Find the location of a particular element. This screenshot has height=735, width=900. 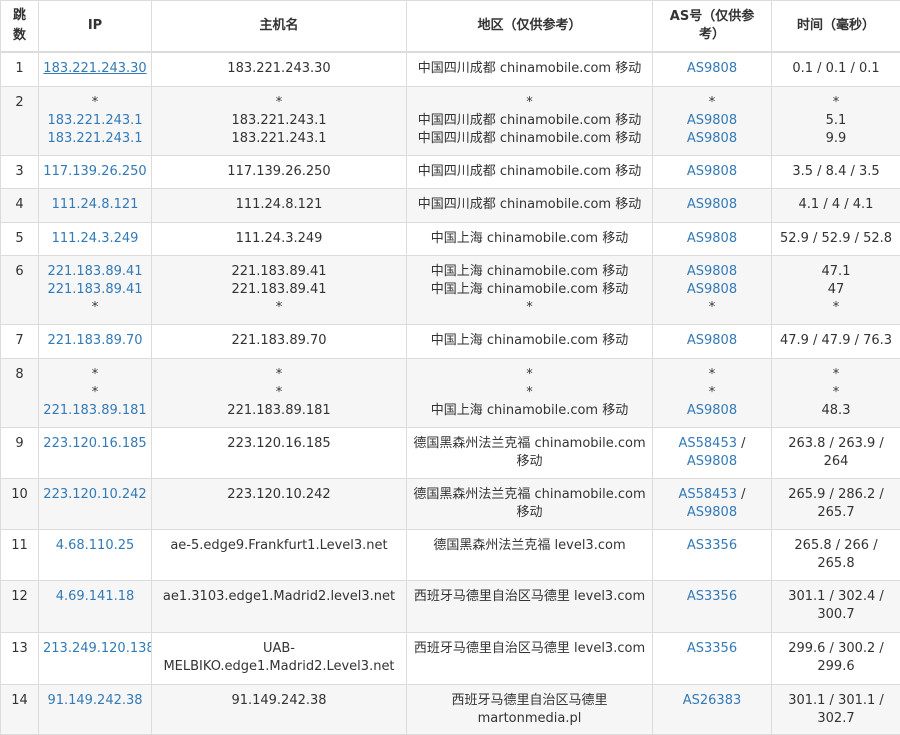

hop-cell: 13 is located at coordinates (20, 658).